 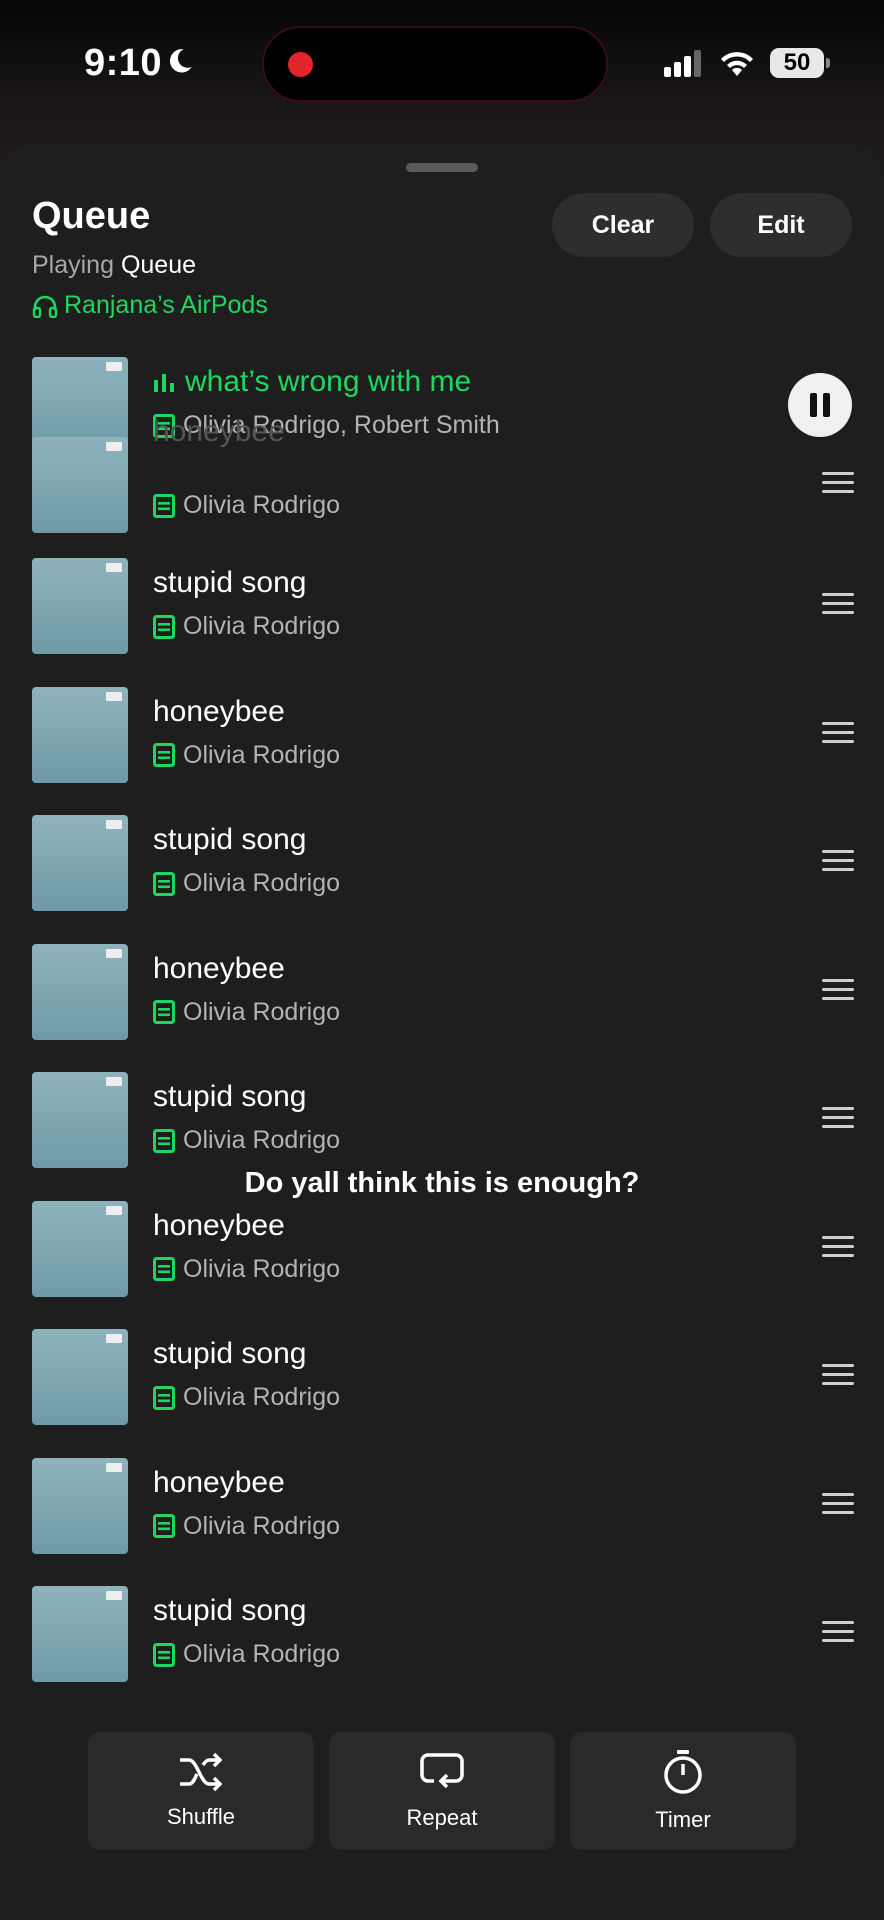 I want to click on shuffle-button: Shuffle, so click(x=201, y=1791).